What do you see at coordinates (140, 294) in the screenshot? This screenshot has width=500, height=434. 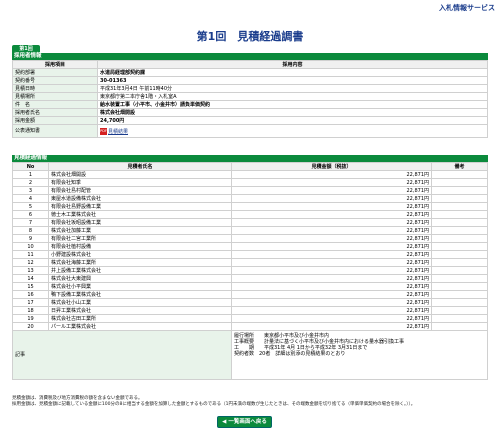 I see `row-name: 鴨下設備工業株式会社` at bounding box center [140, 294].